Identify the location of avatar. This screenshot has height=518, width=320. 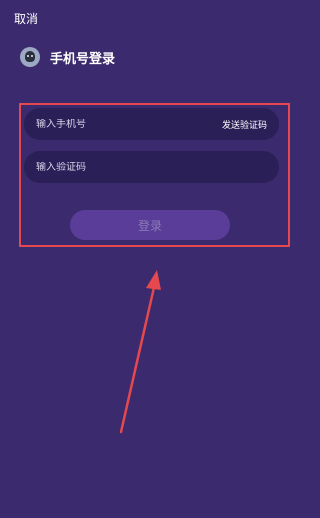
(30, 57).